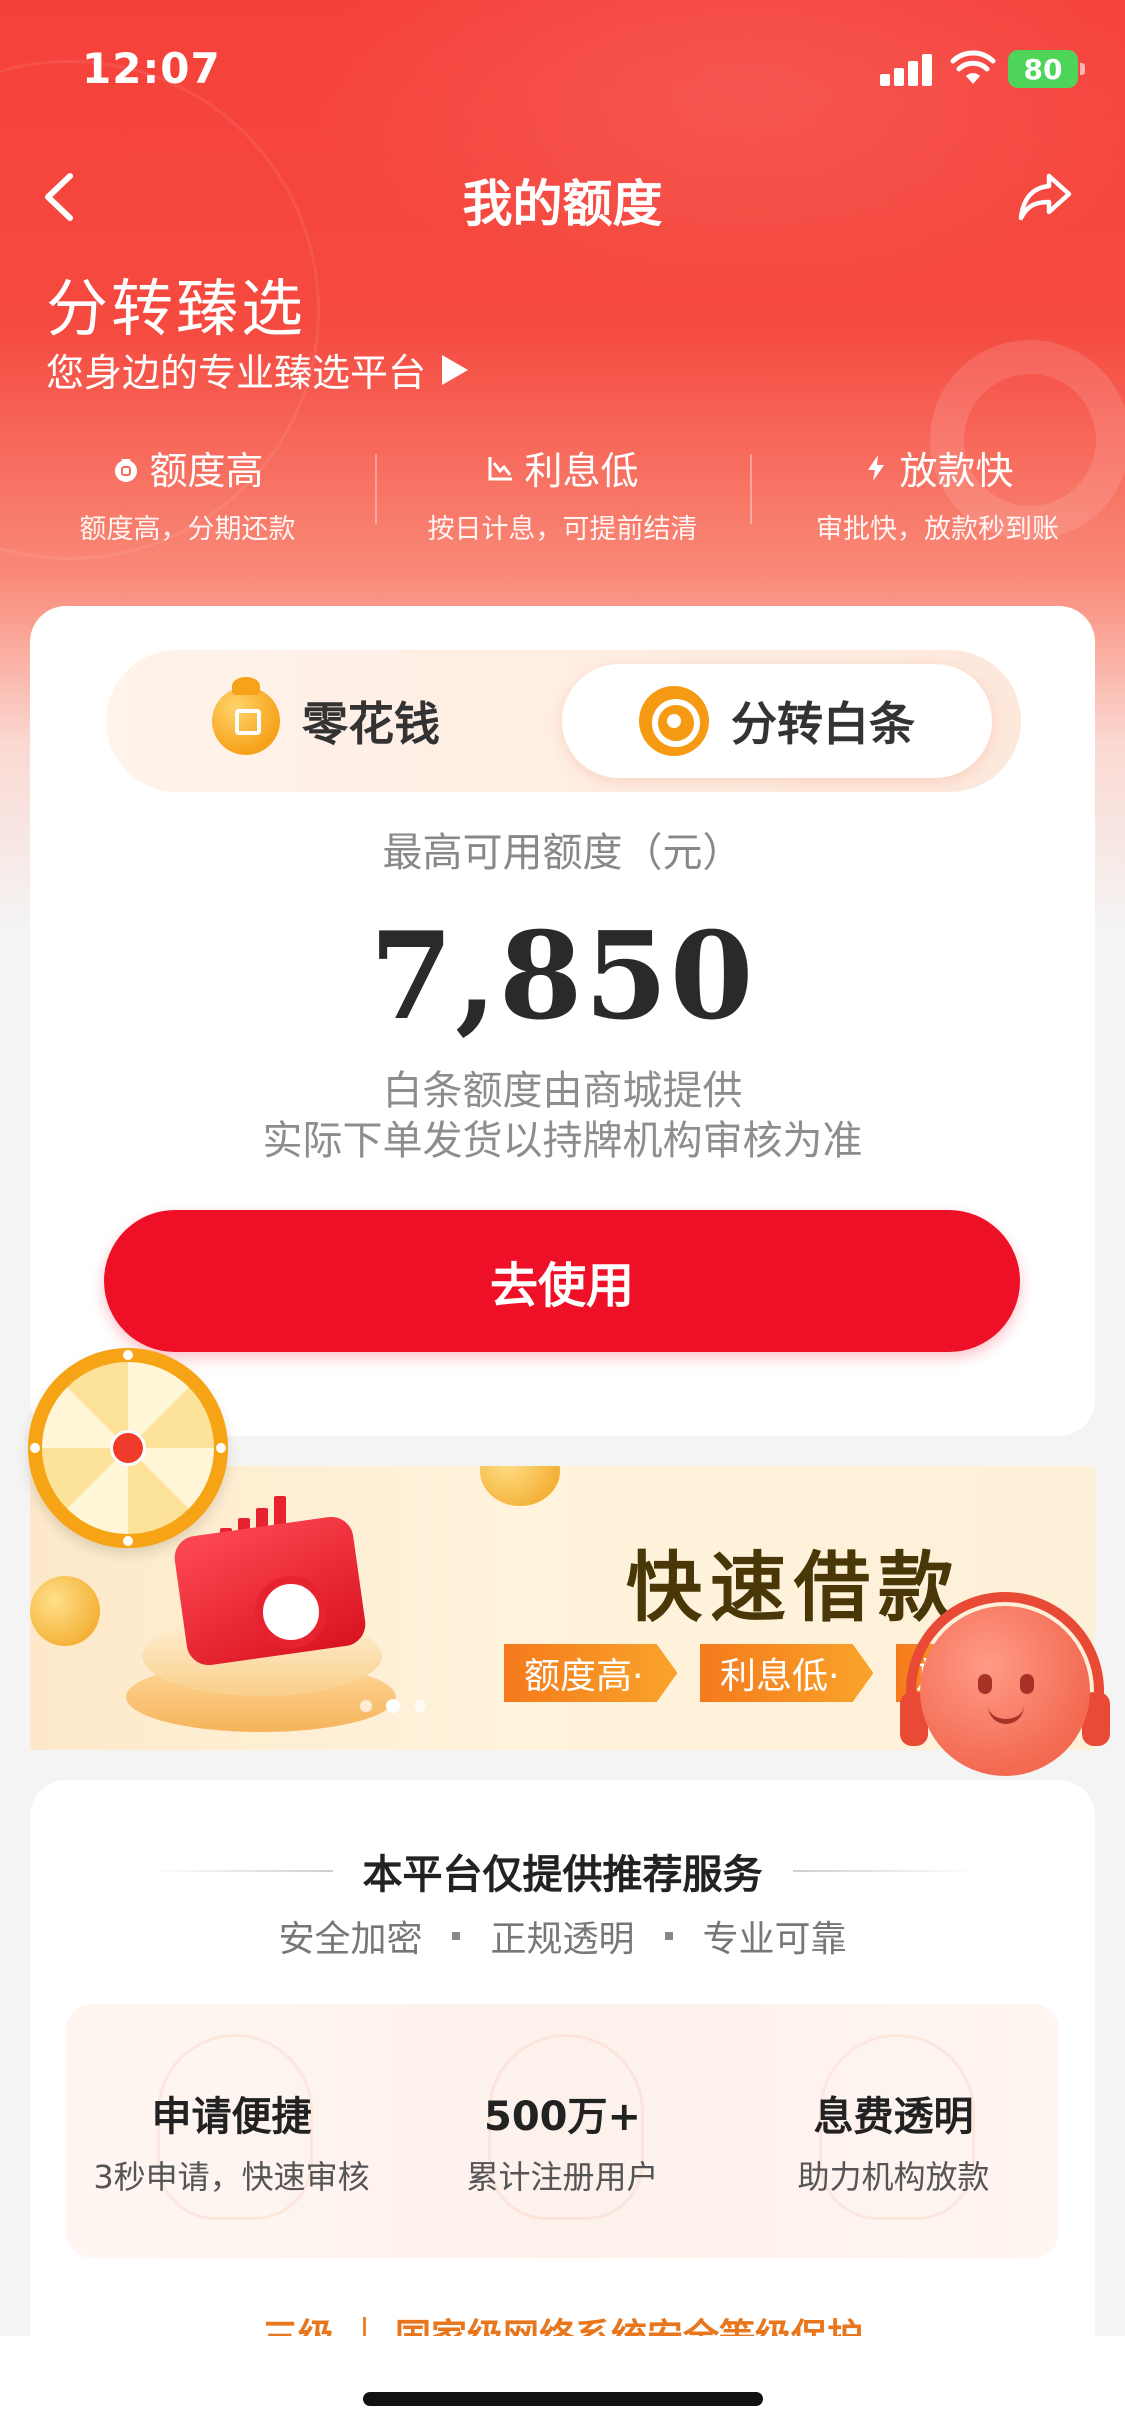 Image resolution: width=1125 pixels, height=2436 pixels. I want to click on lucky-wheel-icon, so click(128, 1448).